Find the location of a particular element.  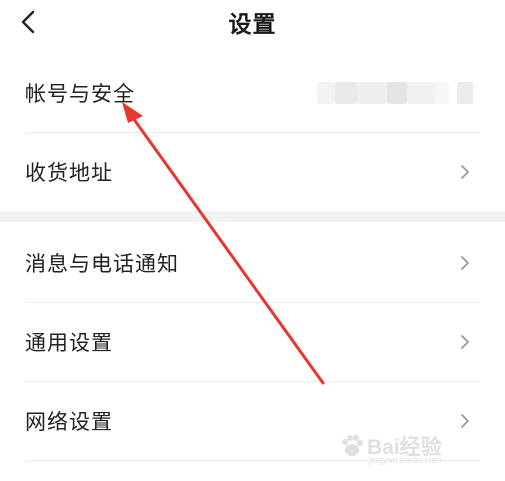

watermark-subtext: jingyan.baidu.com is located at coordinates (405, 460).